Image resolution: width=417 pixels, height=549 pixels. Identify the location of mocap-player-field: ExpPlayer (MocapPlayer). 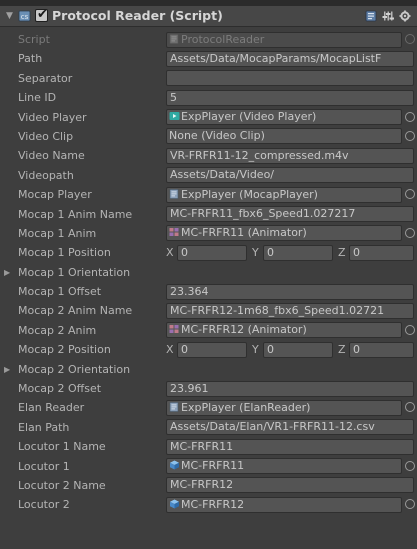
(284, 194).